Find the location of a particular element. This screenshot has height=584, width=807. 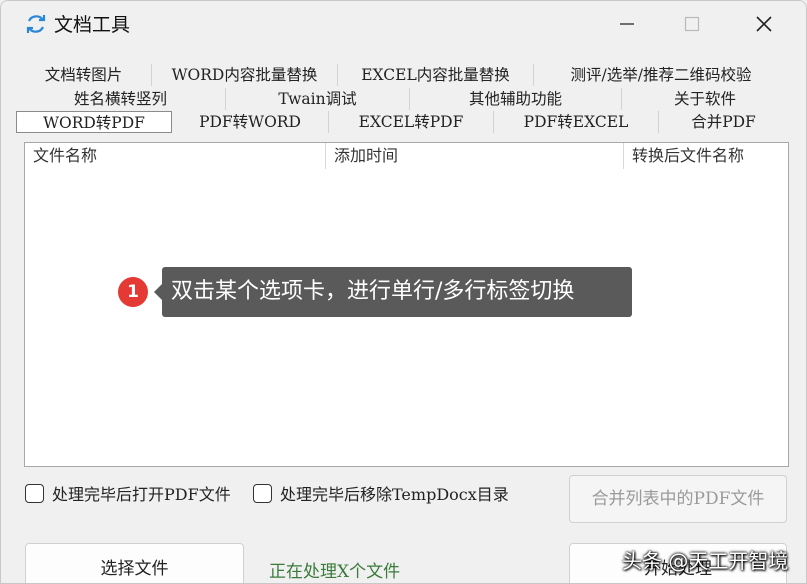

tab-row-2: 姓名横转竖列 Twain调试 其他辅助功能 关于软件 is located at coordinates (402, 99).